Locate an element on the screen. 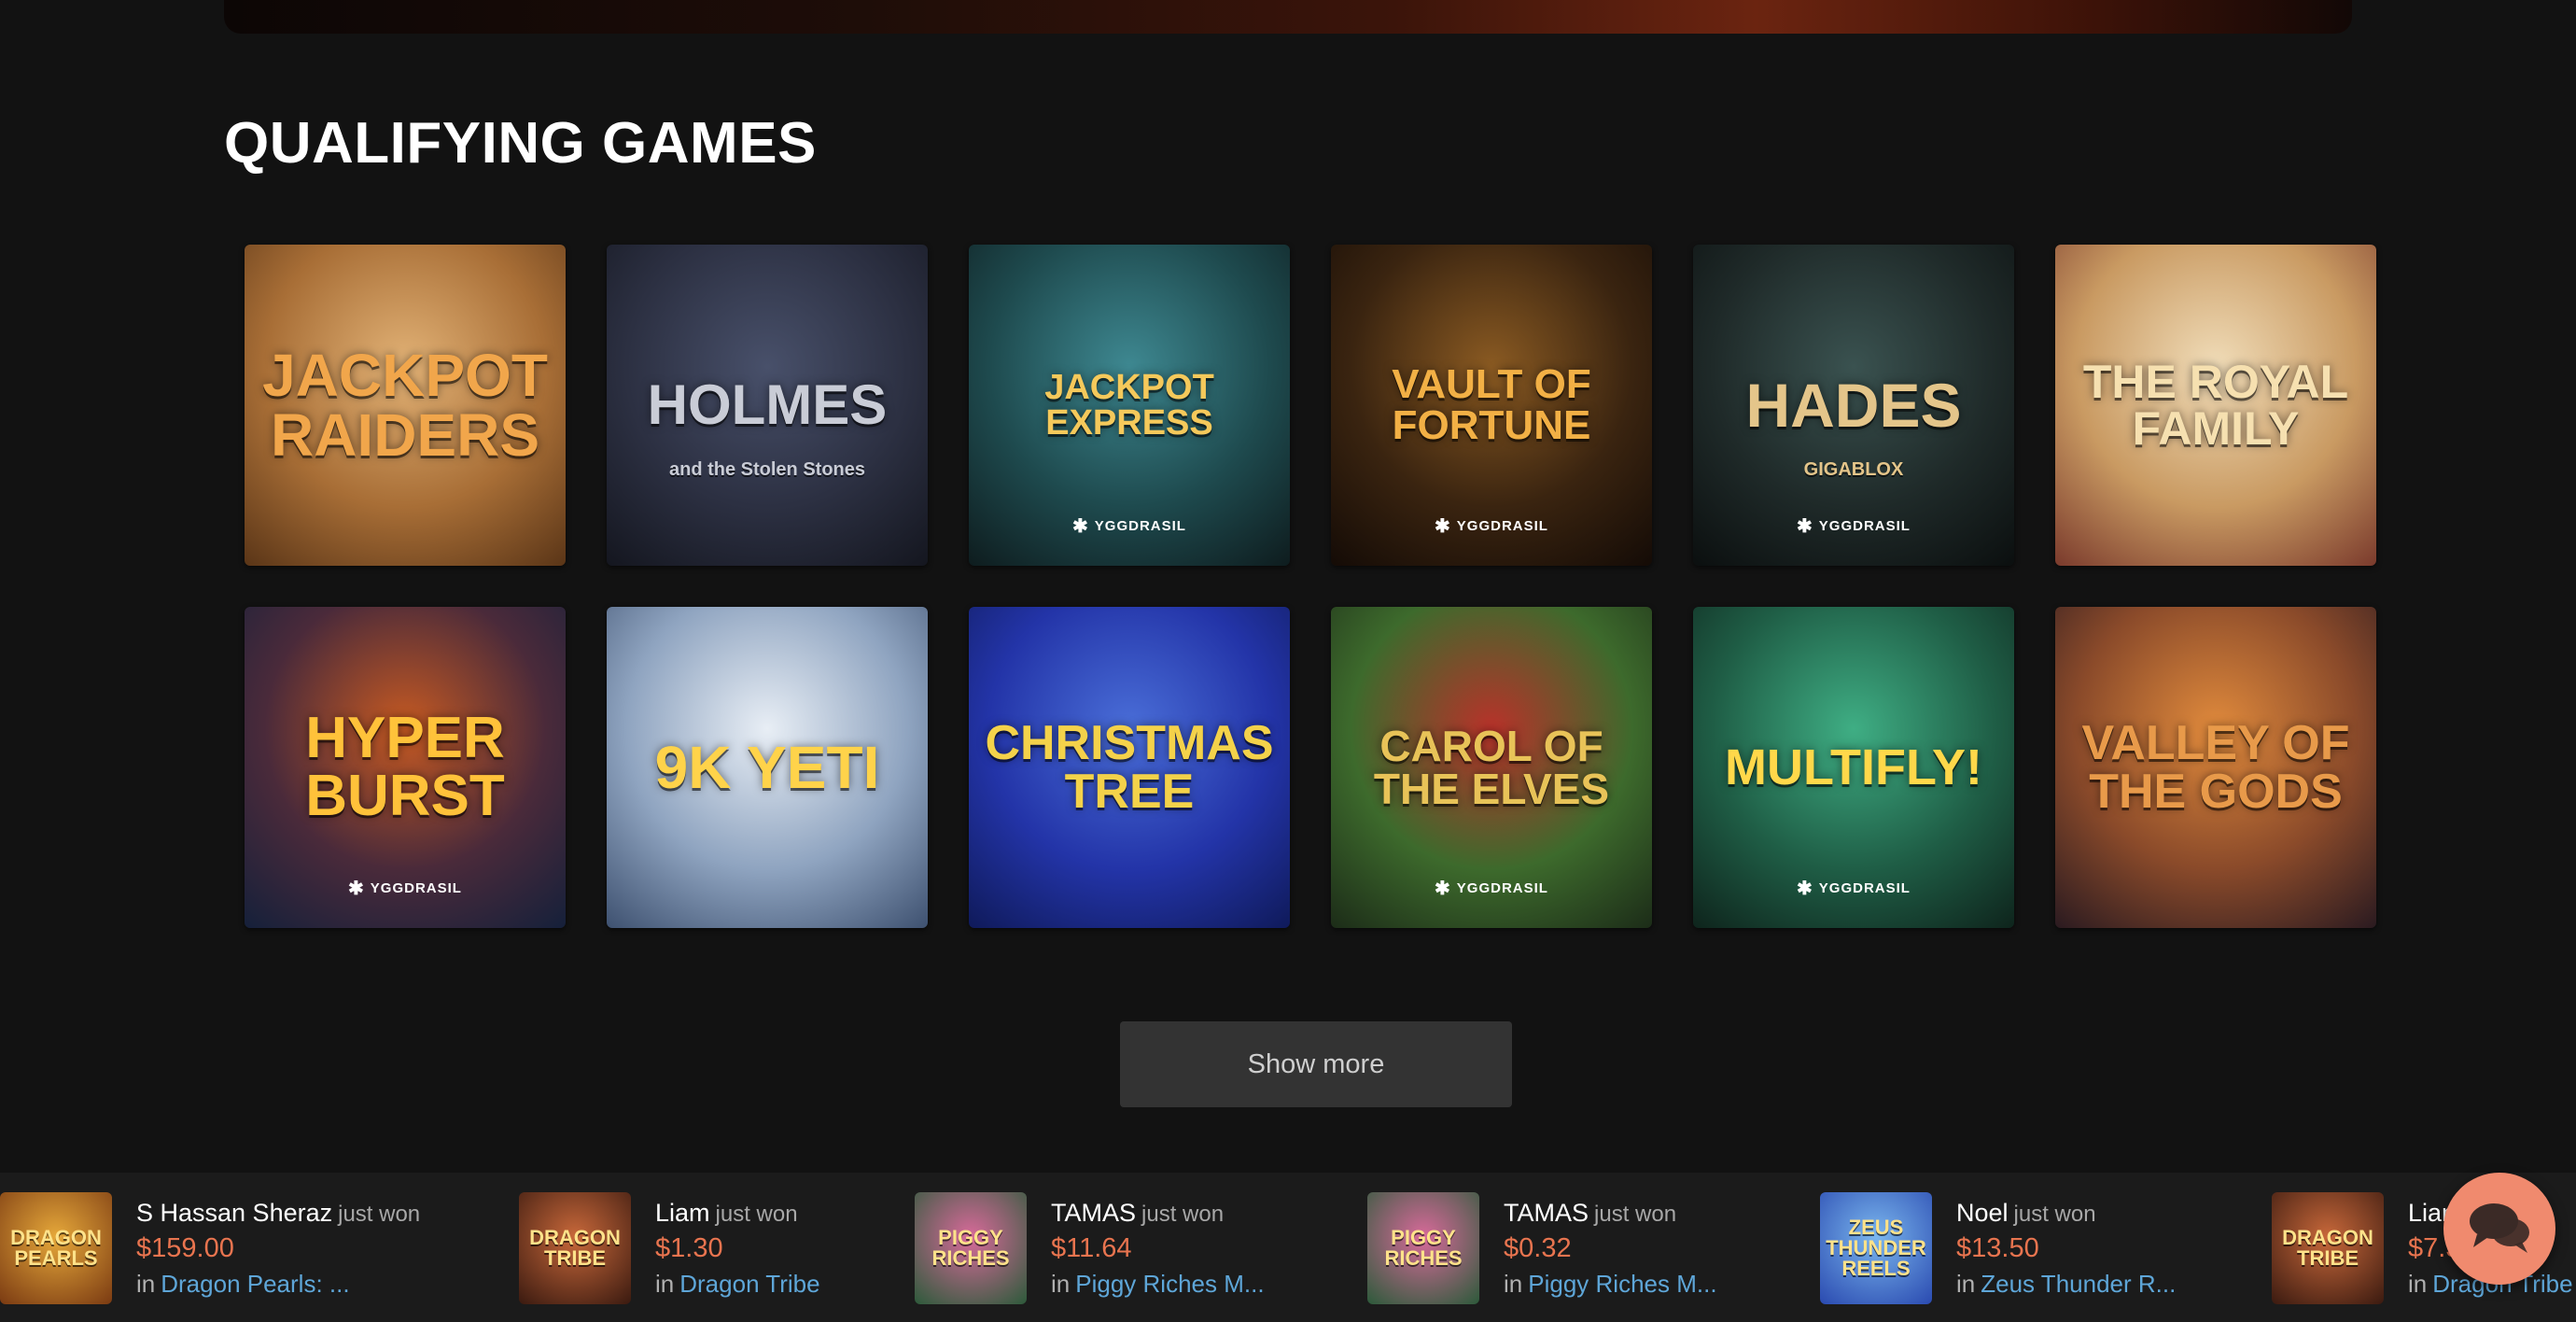  game-tile: HYPER BURST ✱ YGGDRASIL is located at coordinates (405, 768).